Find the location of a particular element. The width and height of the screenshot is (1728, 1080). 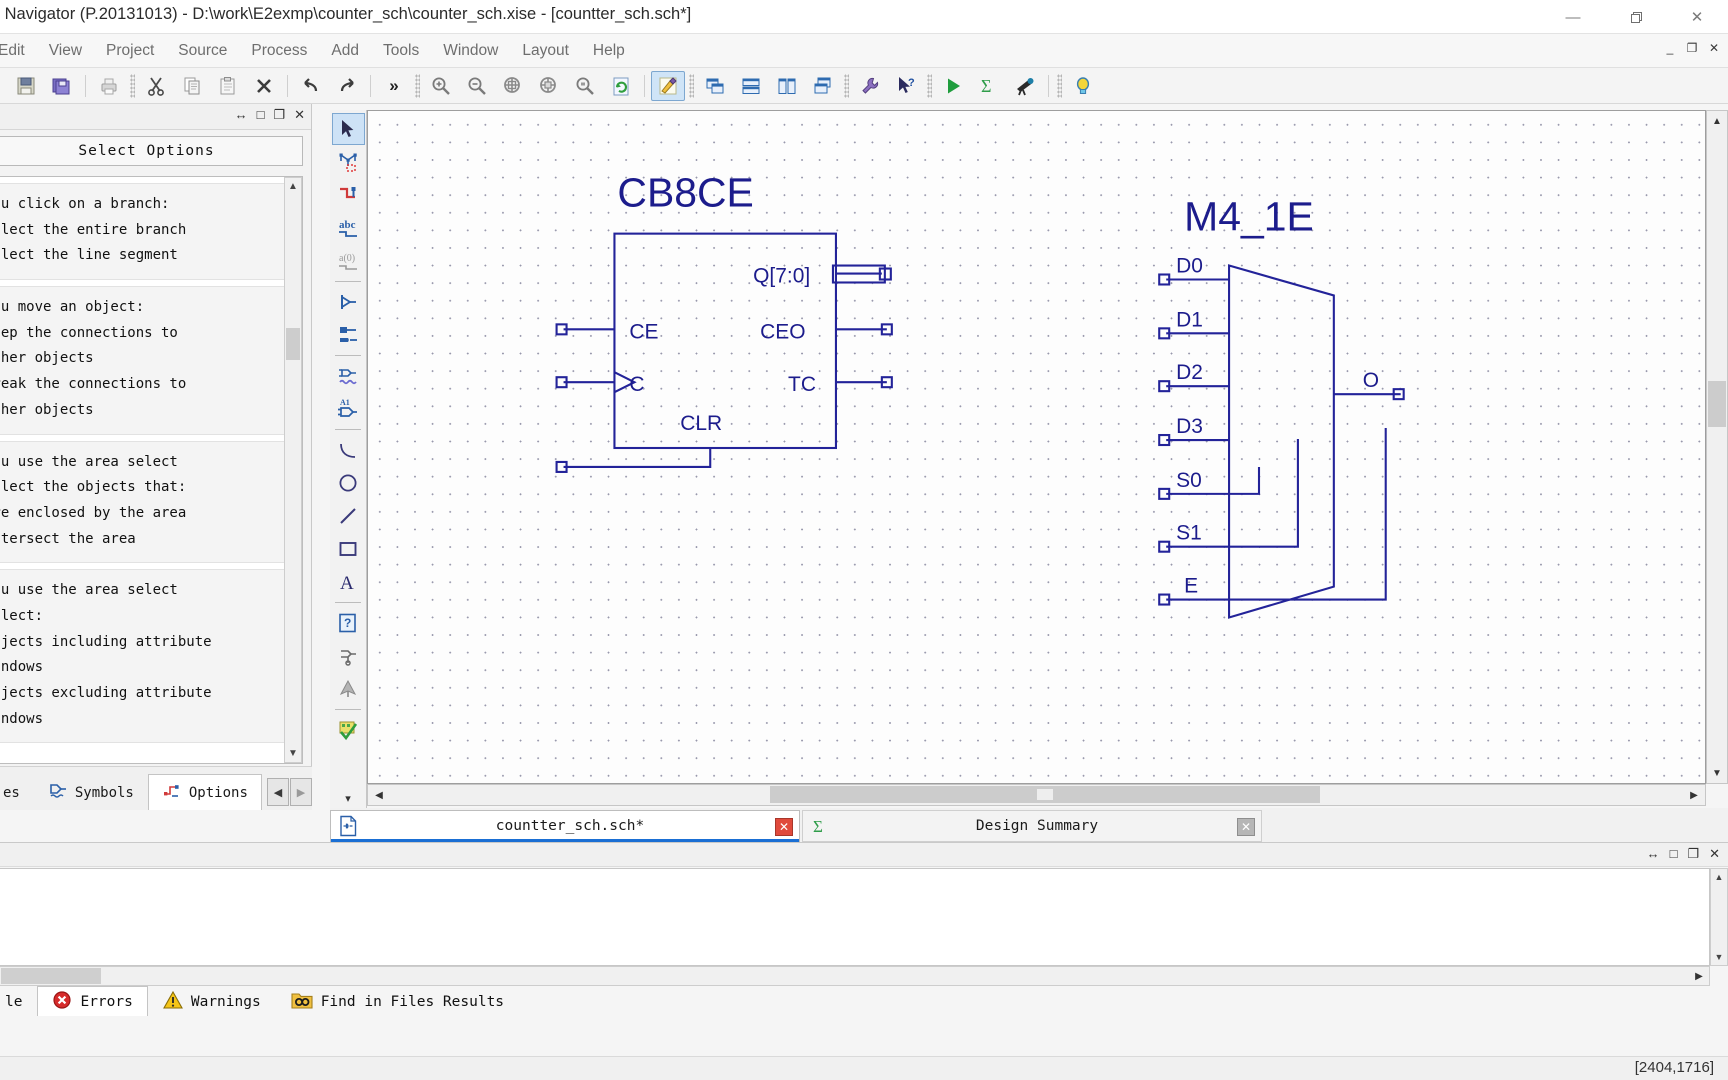

option-item: Select the line segment is located at coordinates (147, 256).